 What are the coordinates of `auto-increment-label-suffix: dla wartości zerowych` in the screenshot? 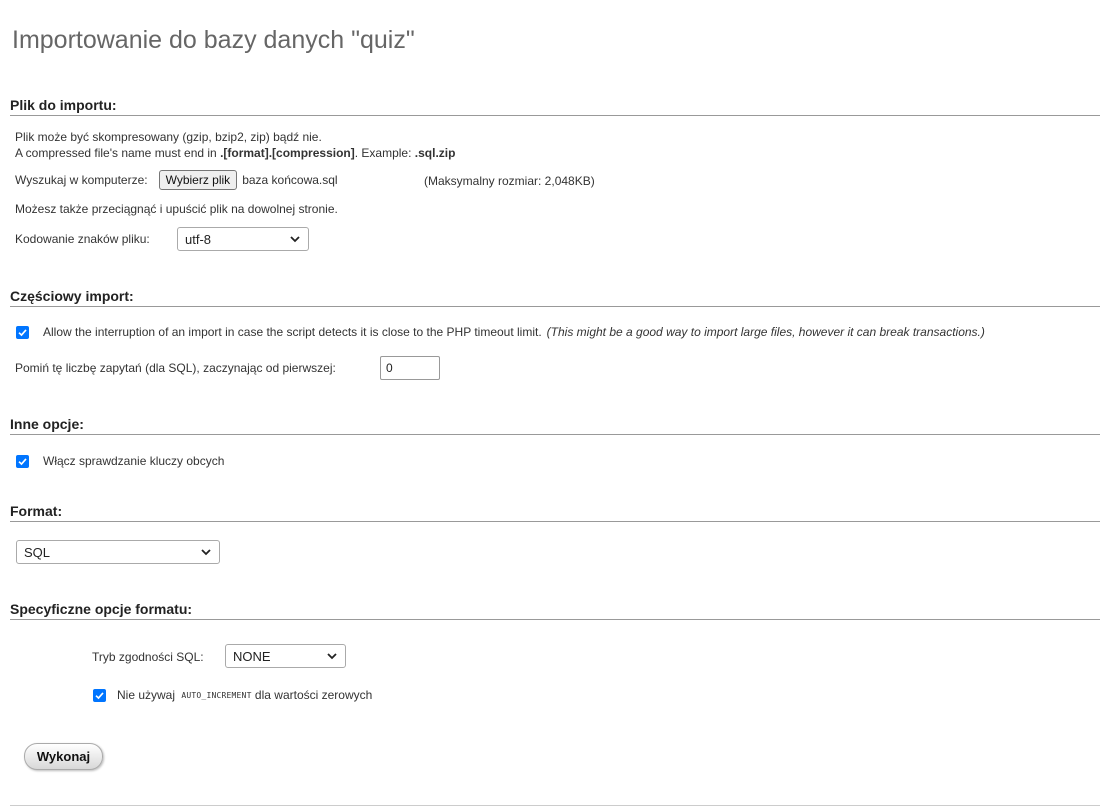 It's located at (312, 695).